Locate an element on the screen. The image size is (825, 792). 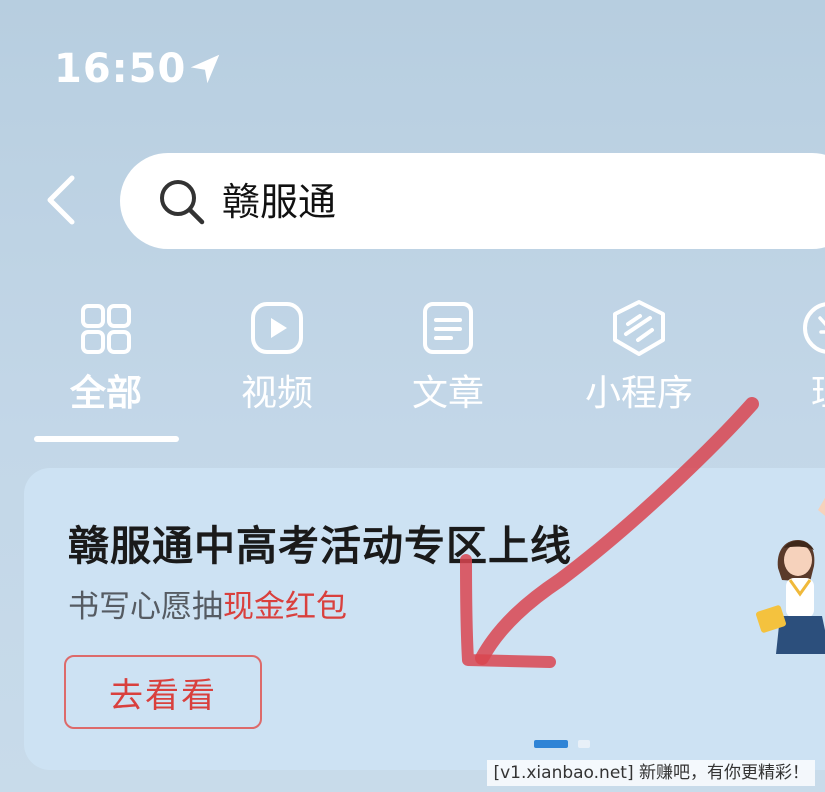
tab-all: 全部 is located at coordinates (106, 353).